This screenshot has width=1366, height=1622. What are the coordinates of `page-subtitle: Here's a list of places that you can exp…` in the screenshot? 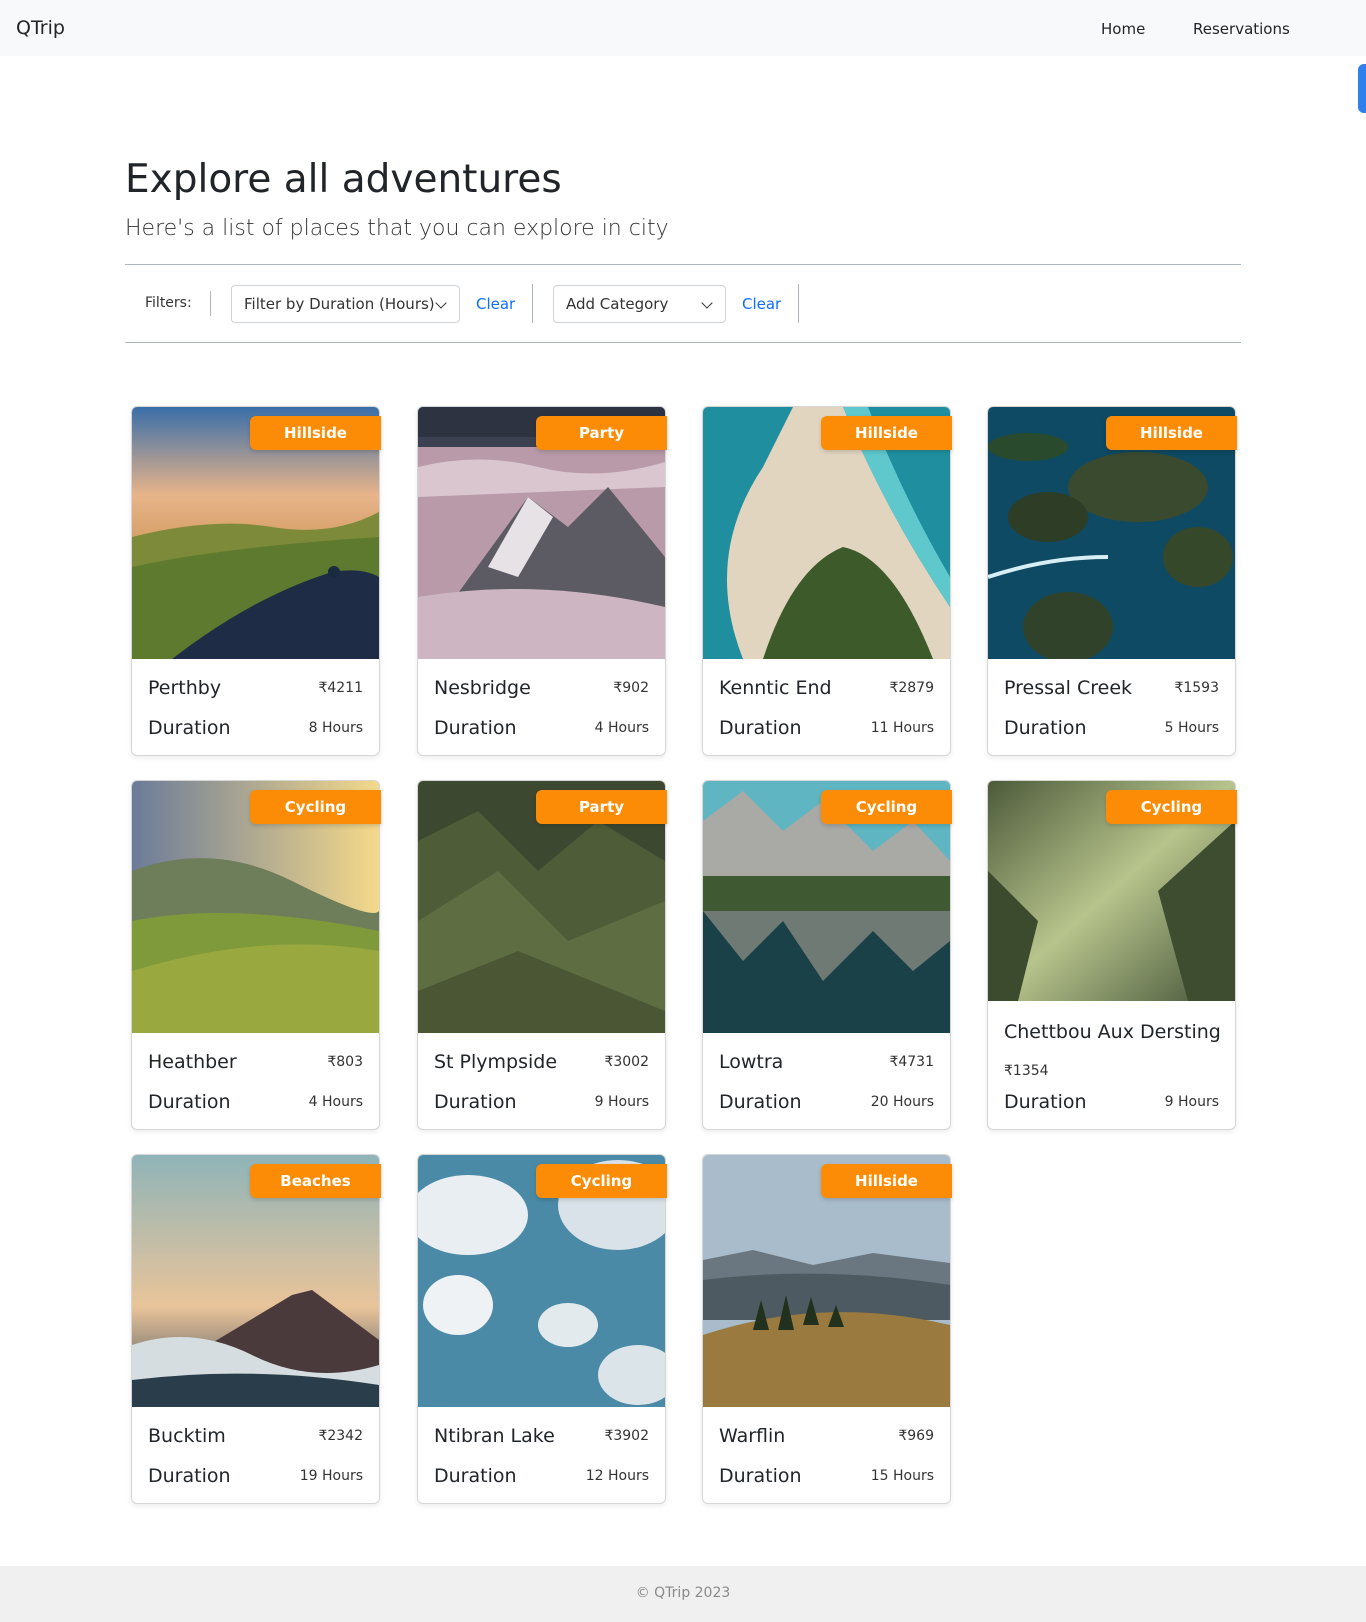 It's located at (397, 228).